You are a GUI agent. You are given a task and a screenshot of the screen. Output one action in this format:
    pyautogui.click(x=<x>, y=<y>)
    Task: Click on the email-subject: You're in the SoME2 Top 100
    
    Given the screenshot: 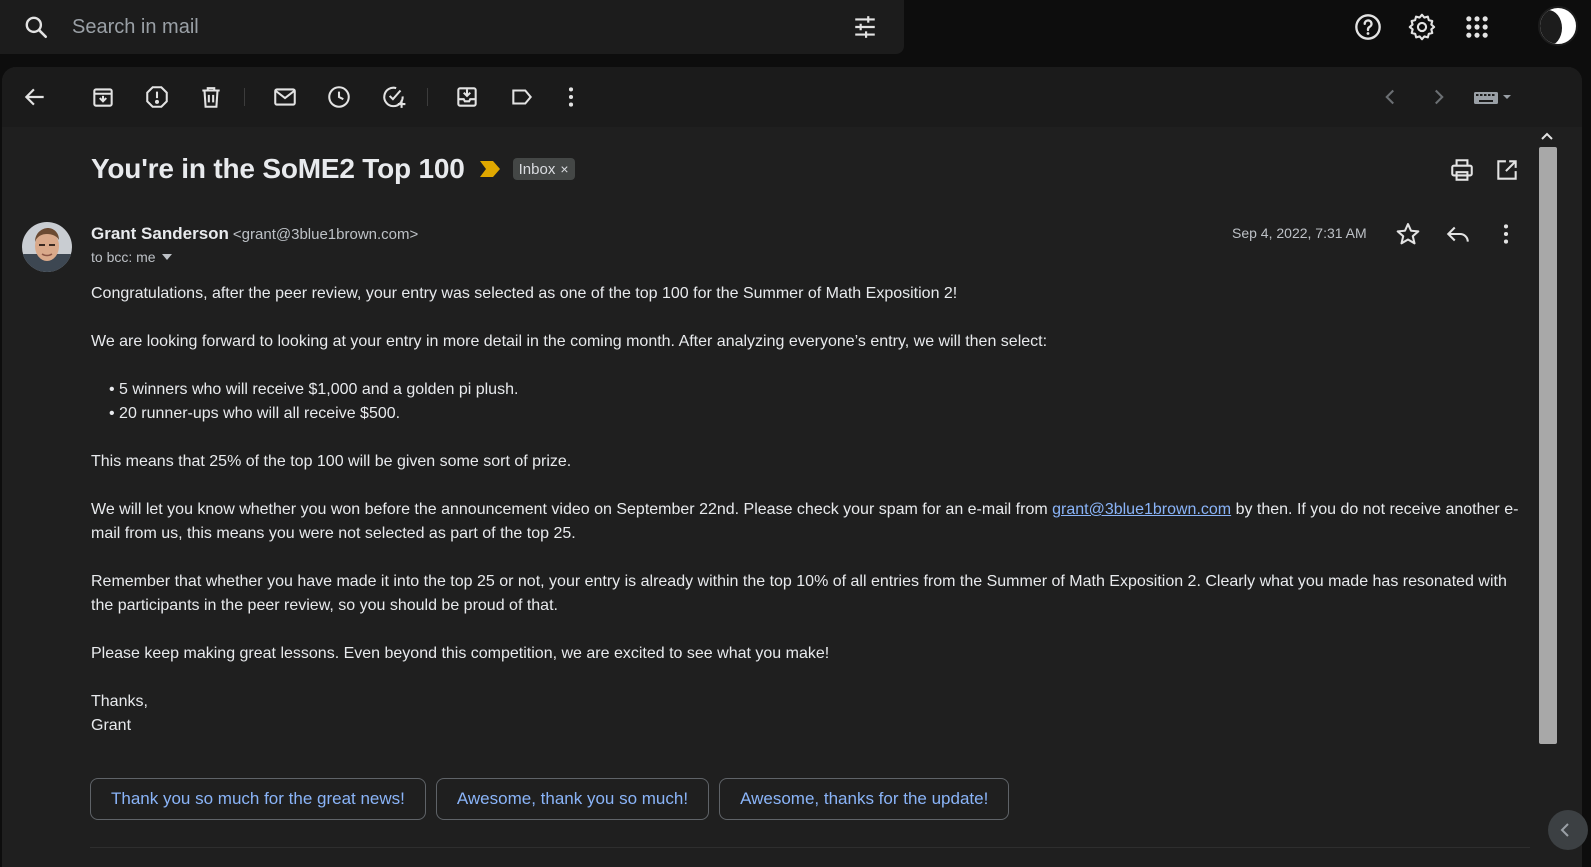 What is the action you would take?
    pyautogui.click(x=278, y=168)
    